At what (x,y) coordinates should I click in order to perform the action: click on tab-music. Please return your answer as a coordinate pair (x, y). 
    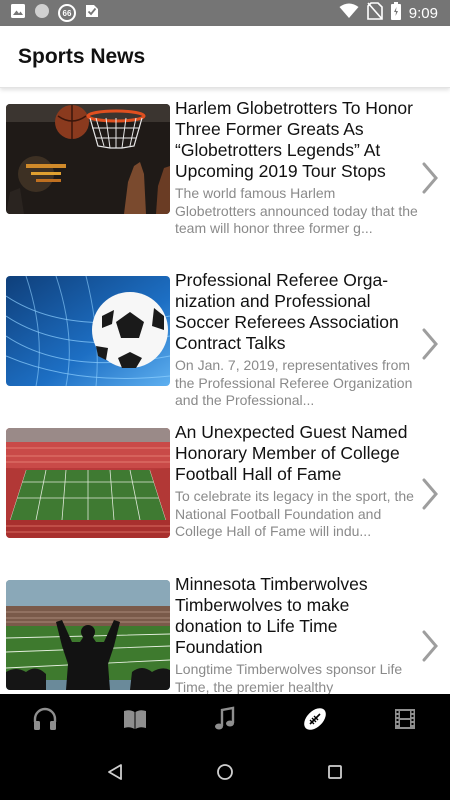
    Looking at the image, I should click on (225, 721).